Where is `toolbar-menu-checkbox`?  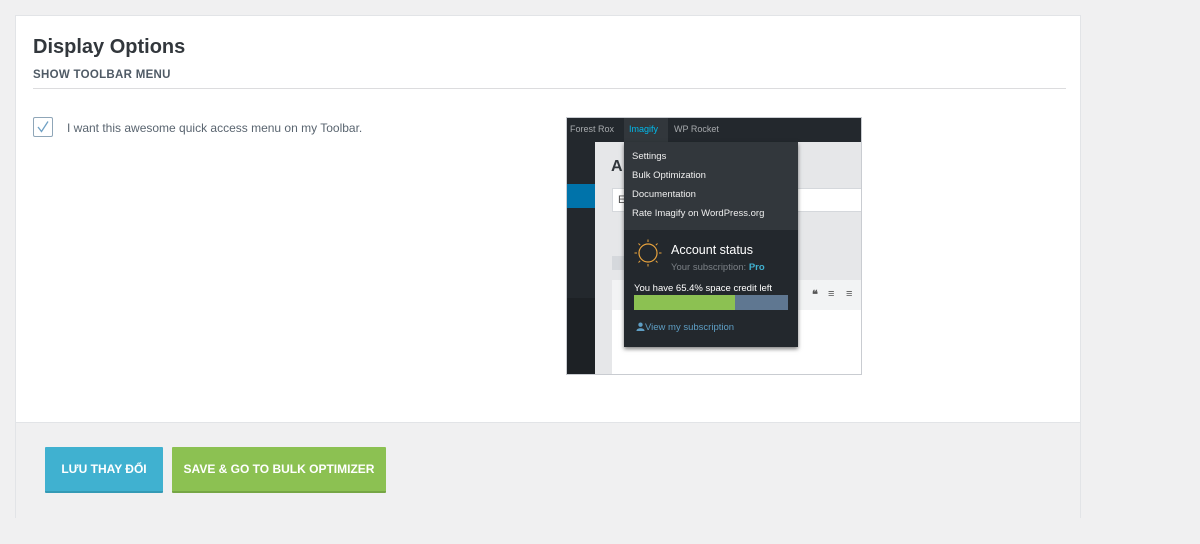 toolbar-menu-checkbox is located at coordinates (43, 127).